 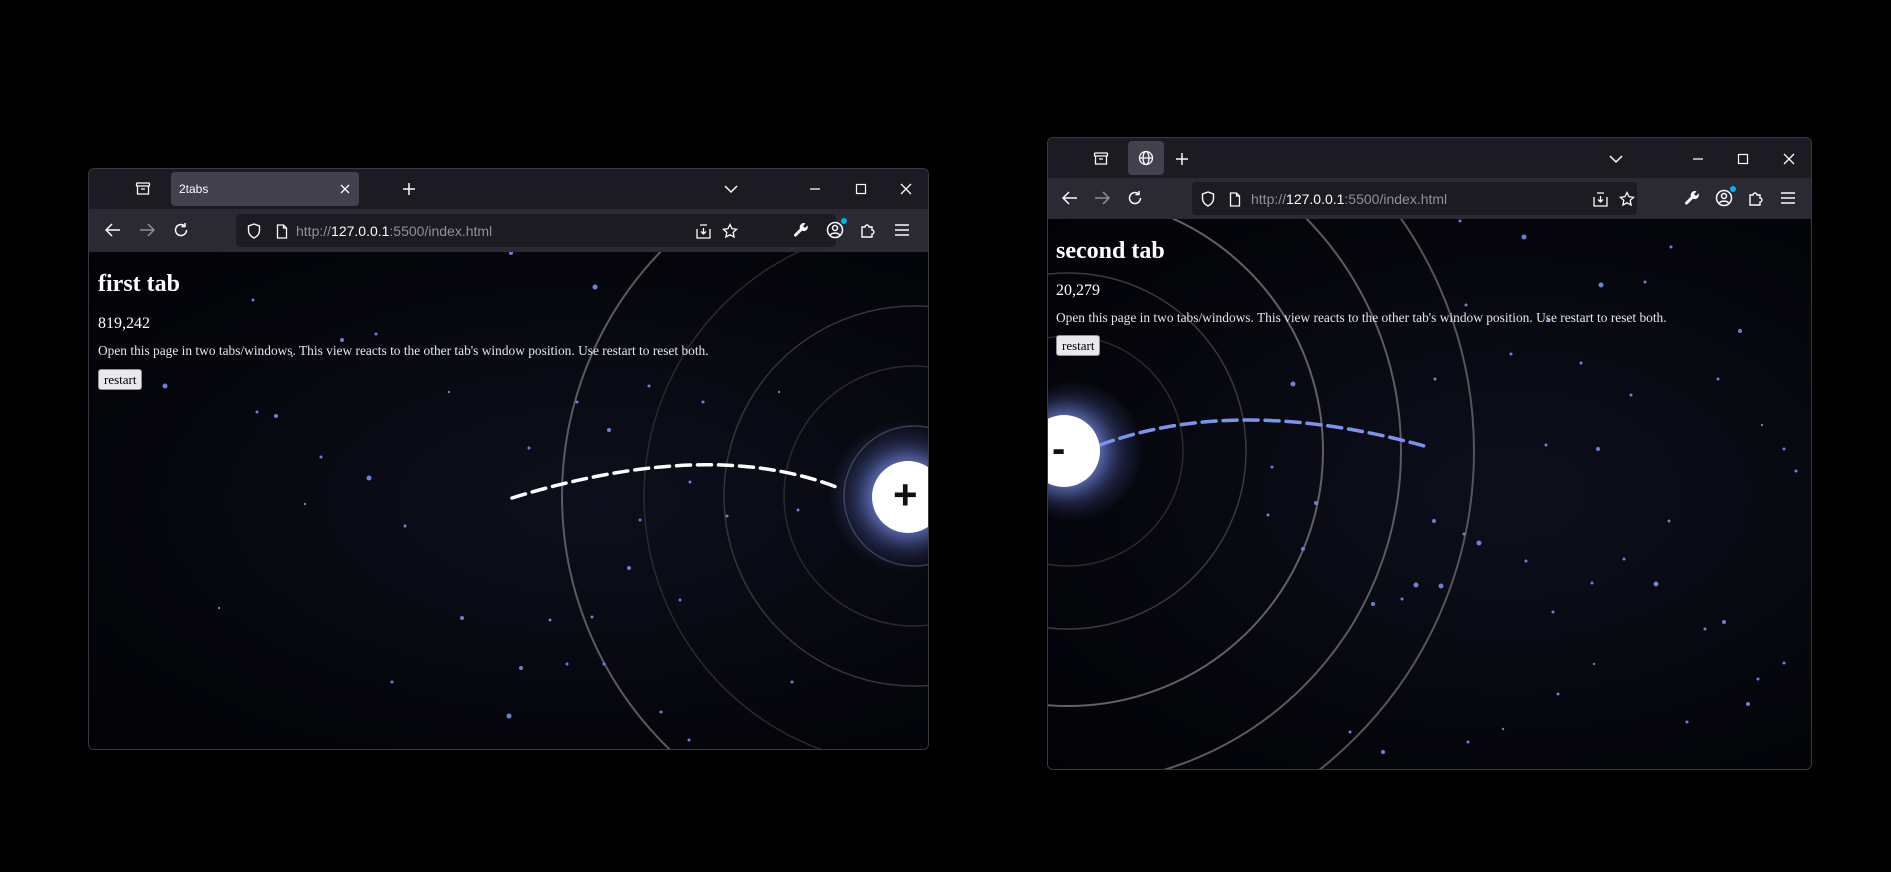 I want to click on tab-pinned, so click(x=1146, y=158).